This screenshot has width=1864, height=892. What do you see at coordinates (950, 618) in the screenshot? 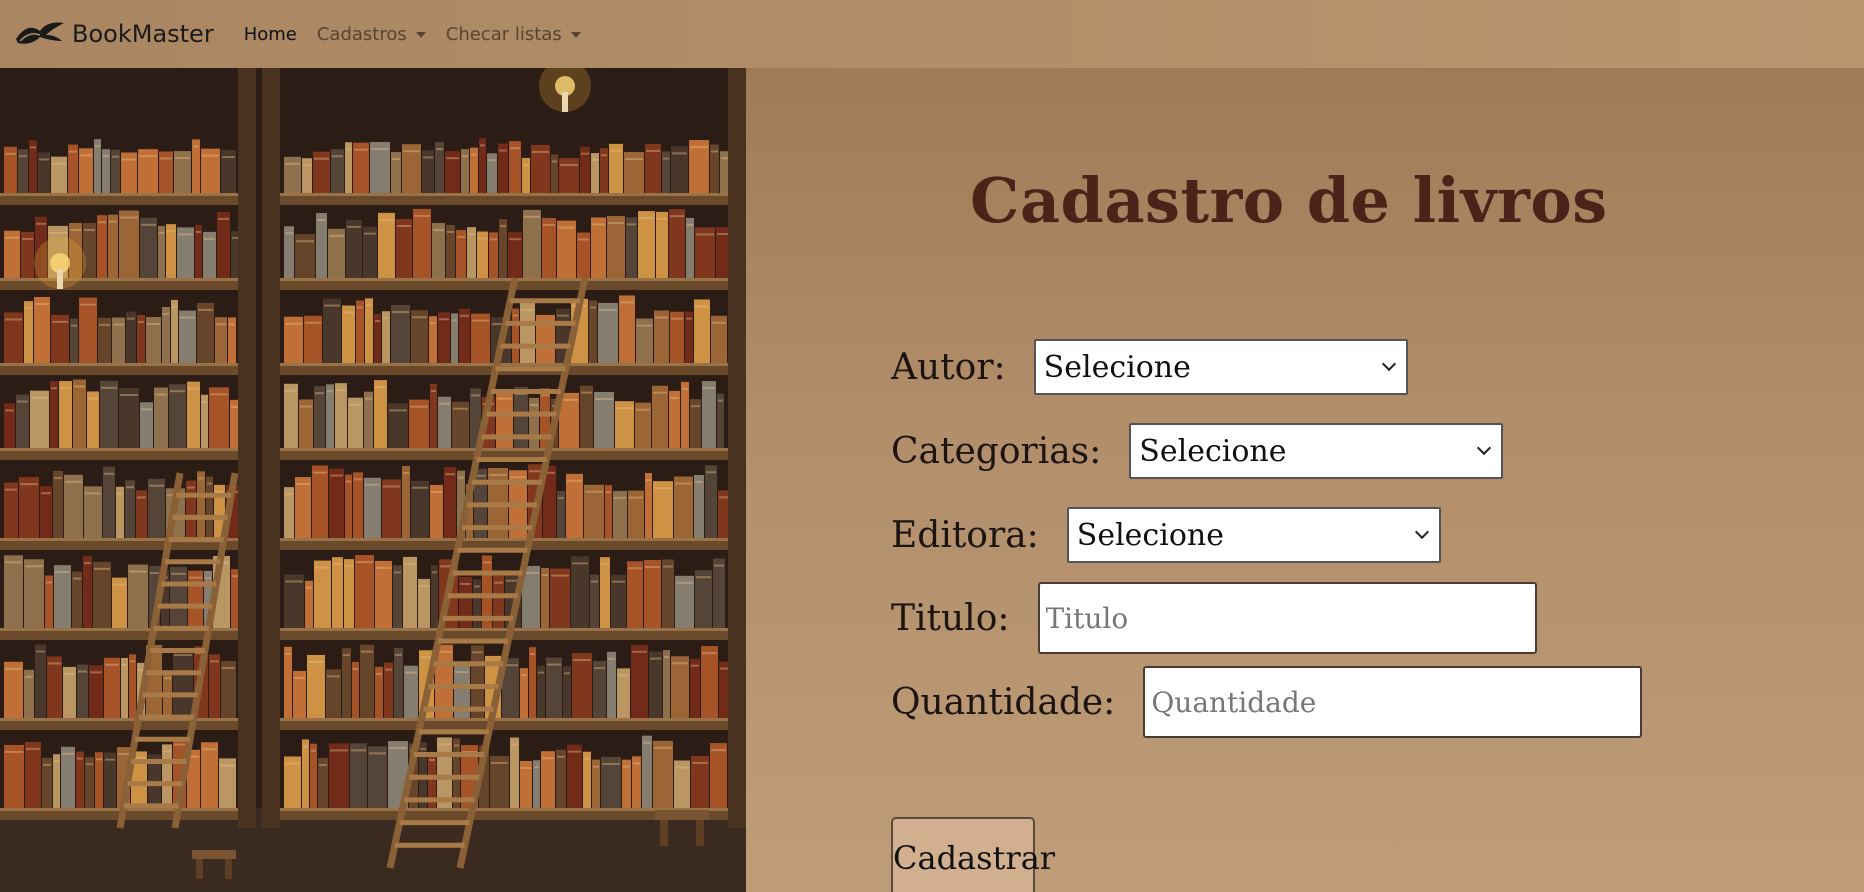
I see `titulo-label: Titulo:` at bounding box center [950, 618].